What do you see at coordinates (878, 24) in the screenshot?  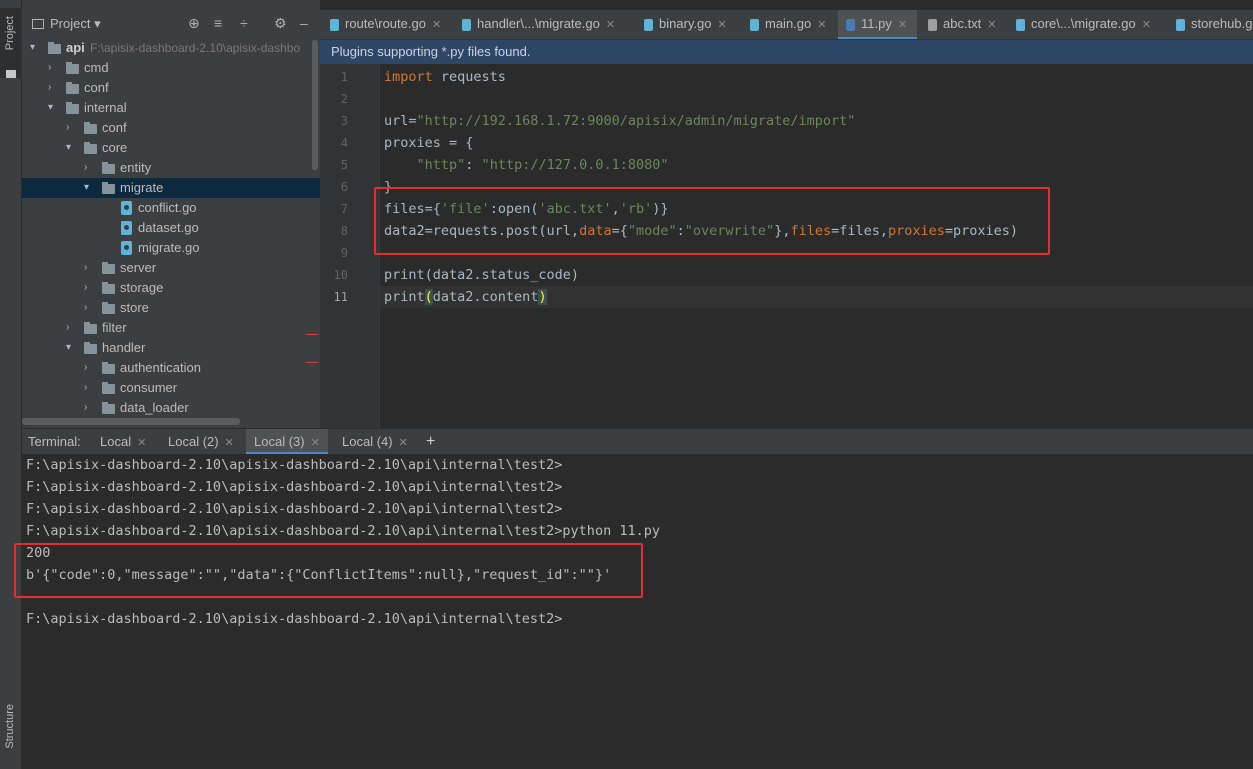 I see `tab-11-py: 11.py ✕` at bounding box center [878, 24].